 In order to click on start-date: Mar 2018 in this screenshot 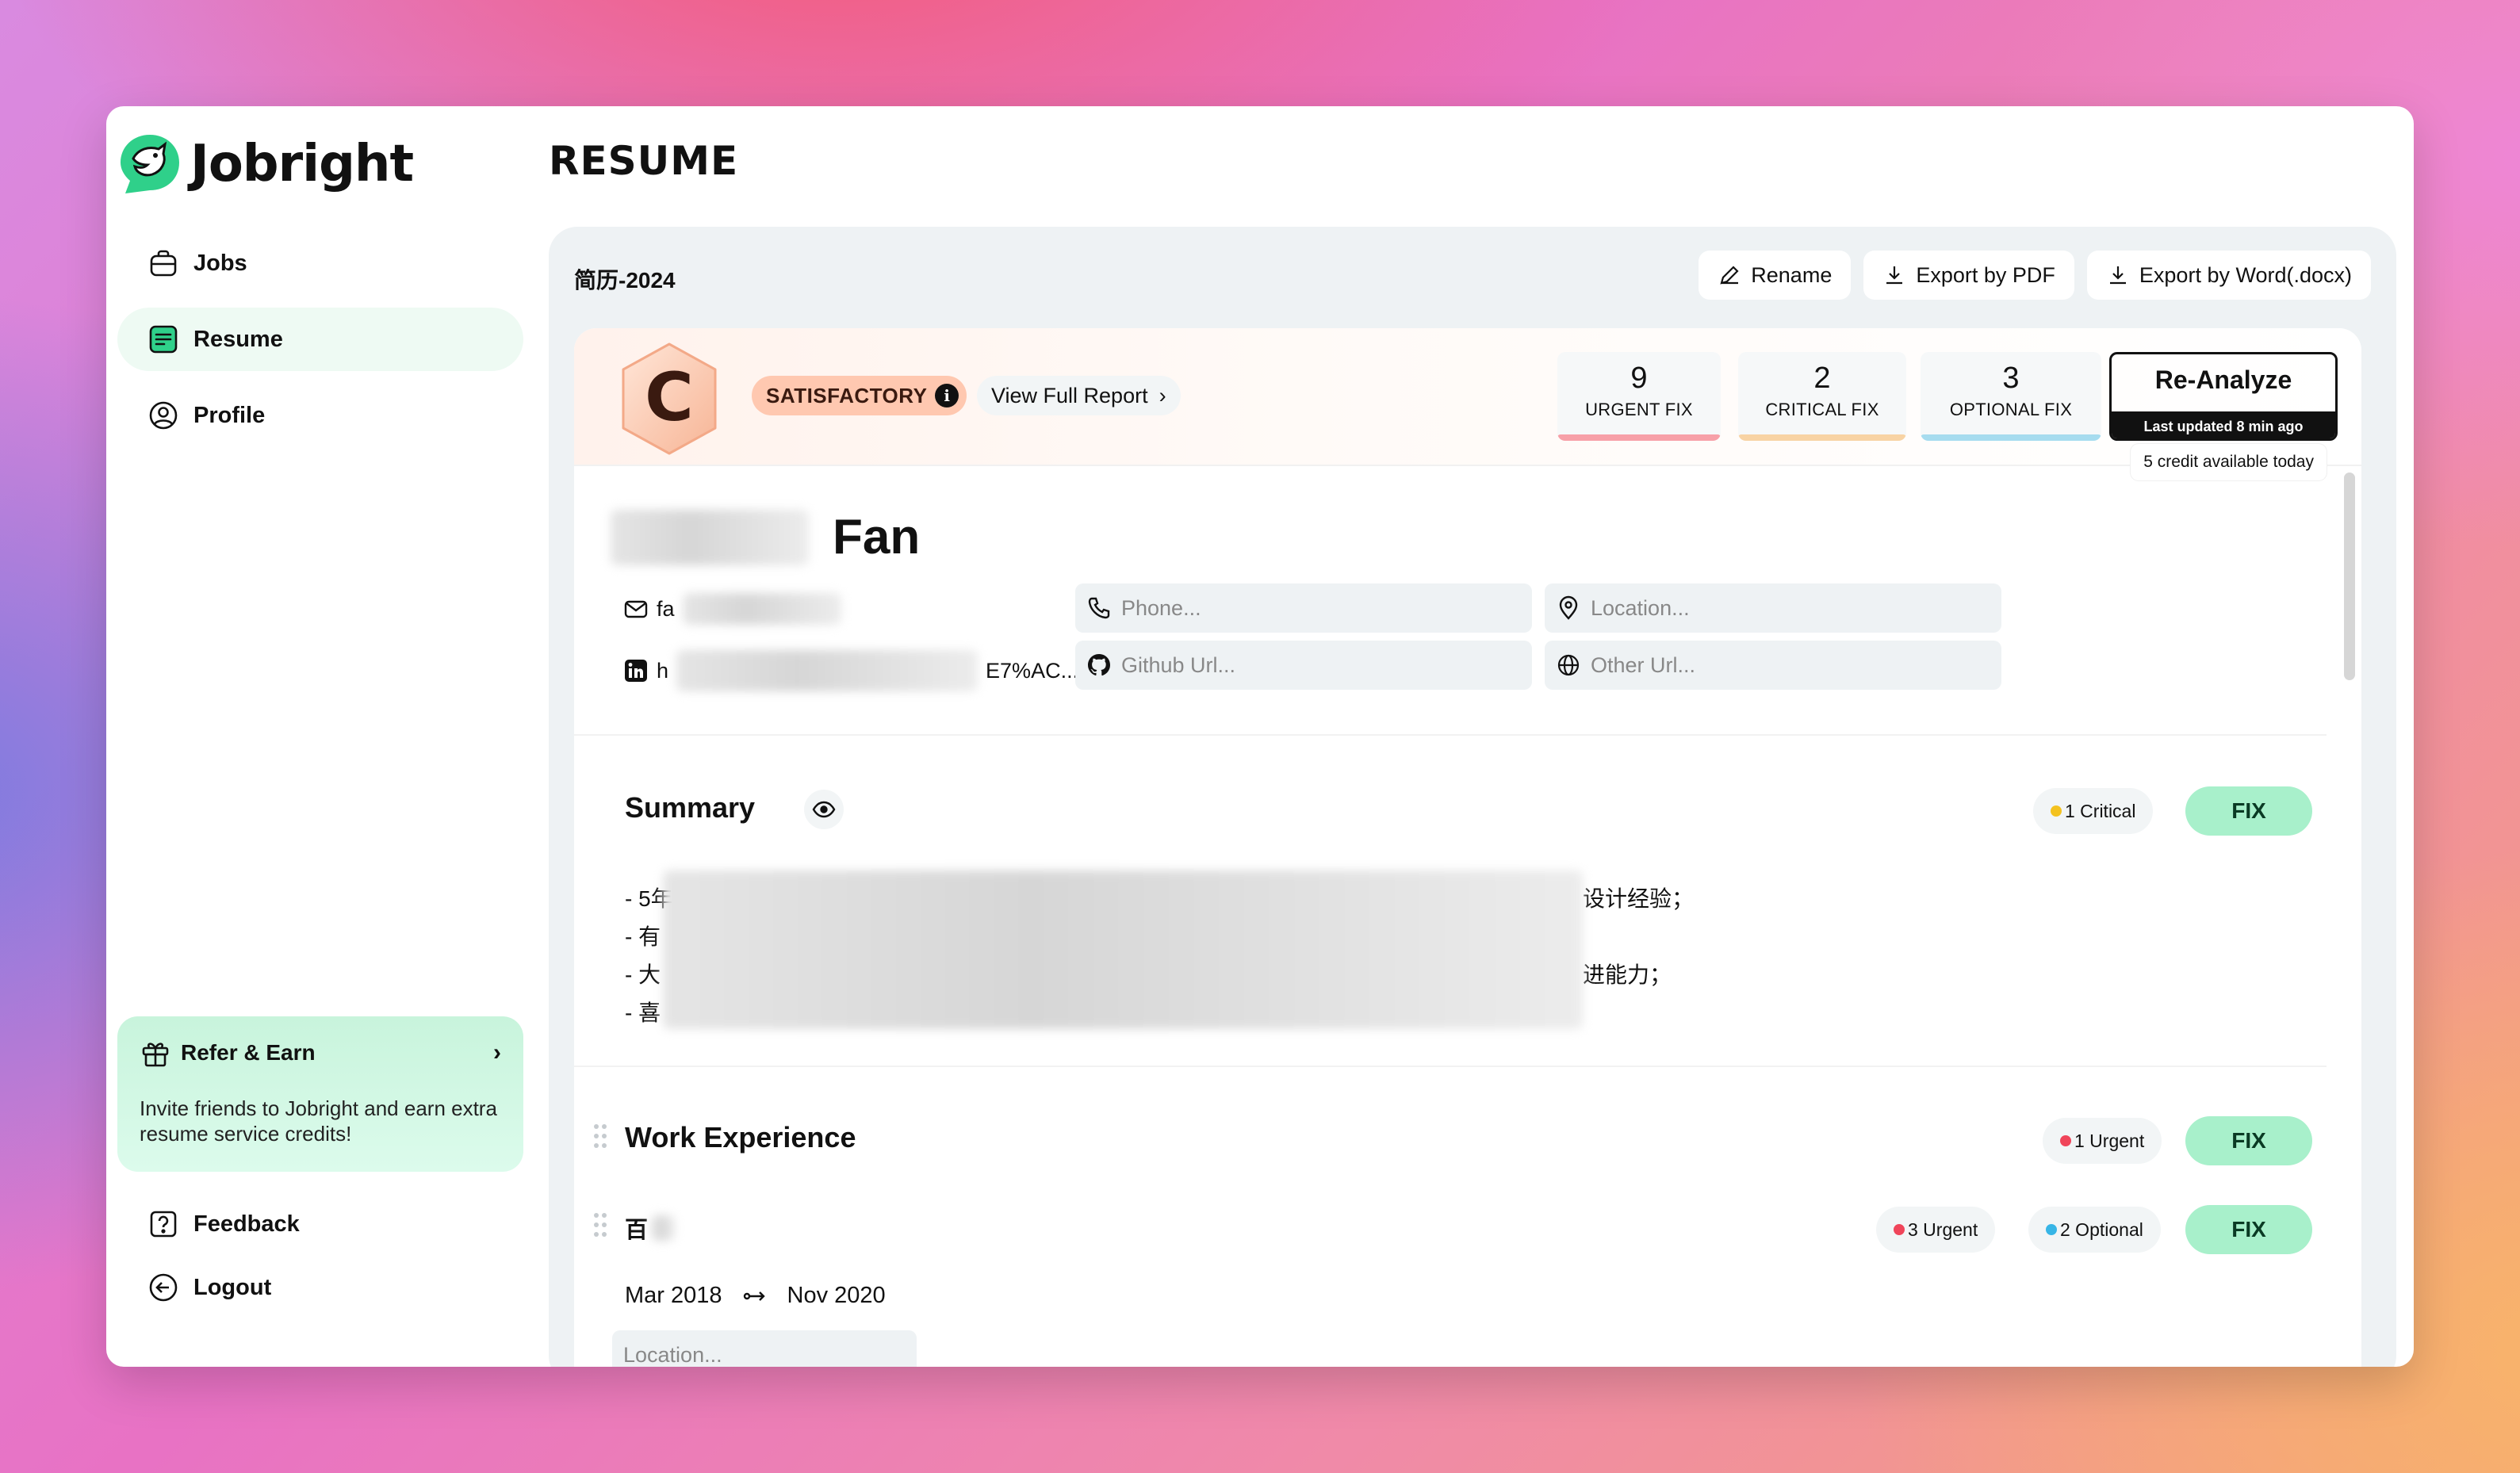, I will do `click(673, 1296)`.